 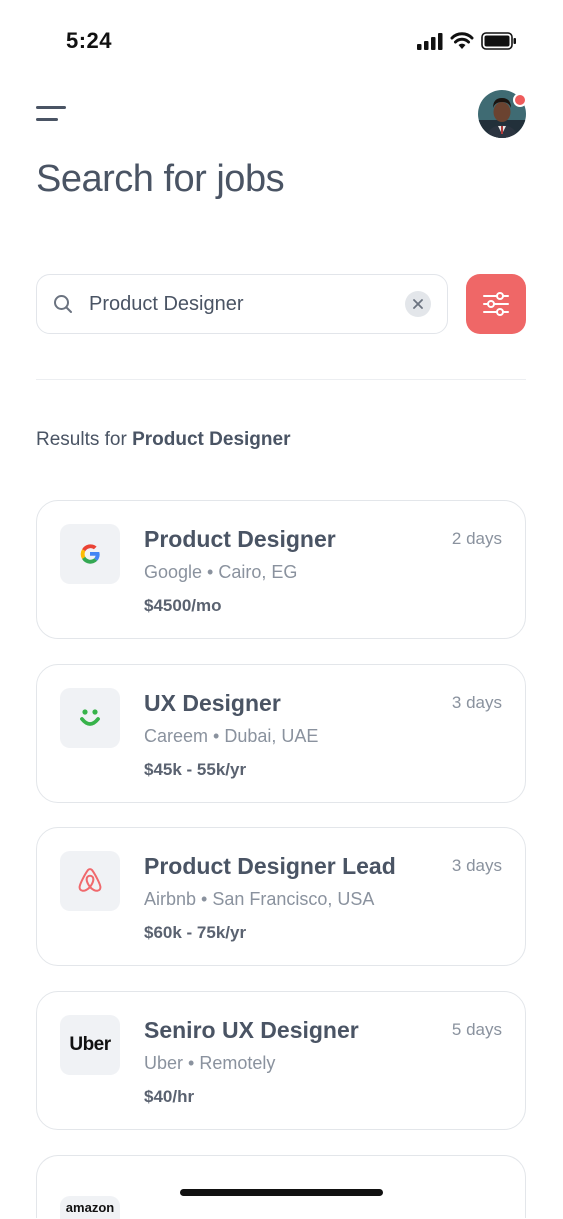 What do you see at coordinates (259, 899) in the screenshot?
I see `job-meta: Airbnb • San Francisco, USA` at bounding box center [259, 899].